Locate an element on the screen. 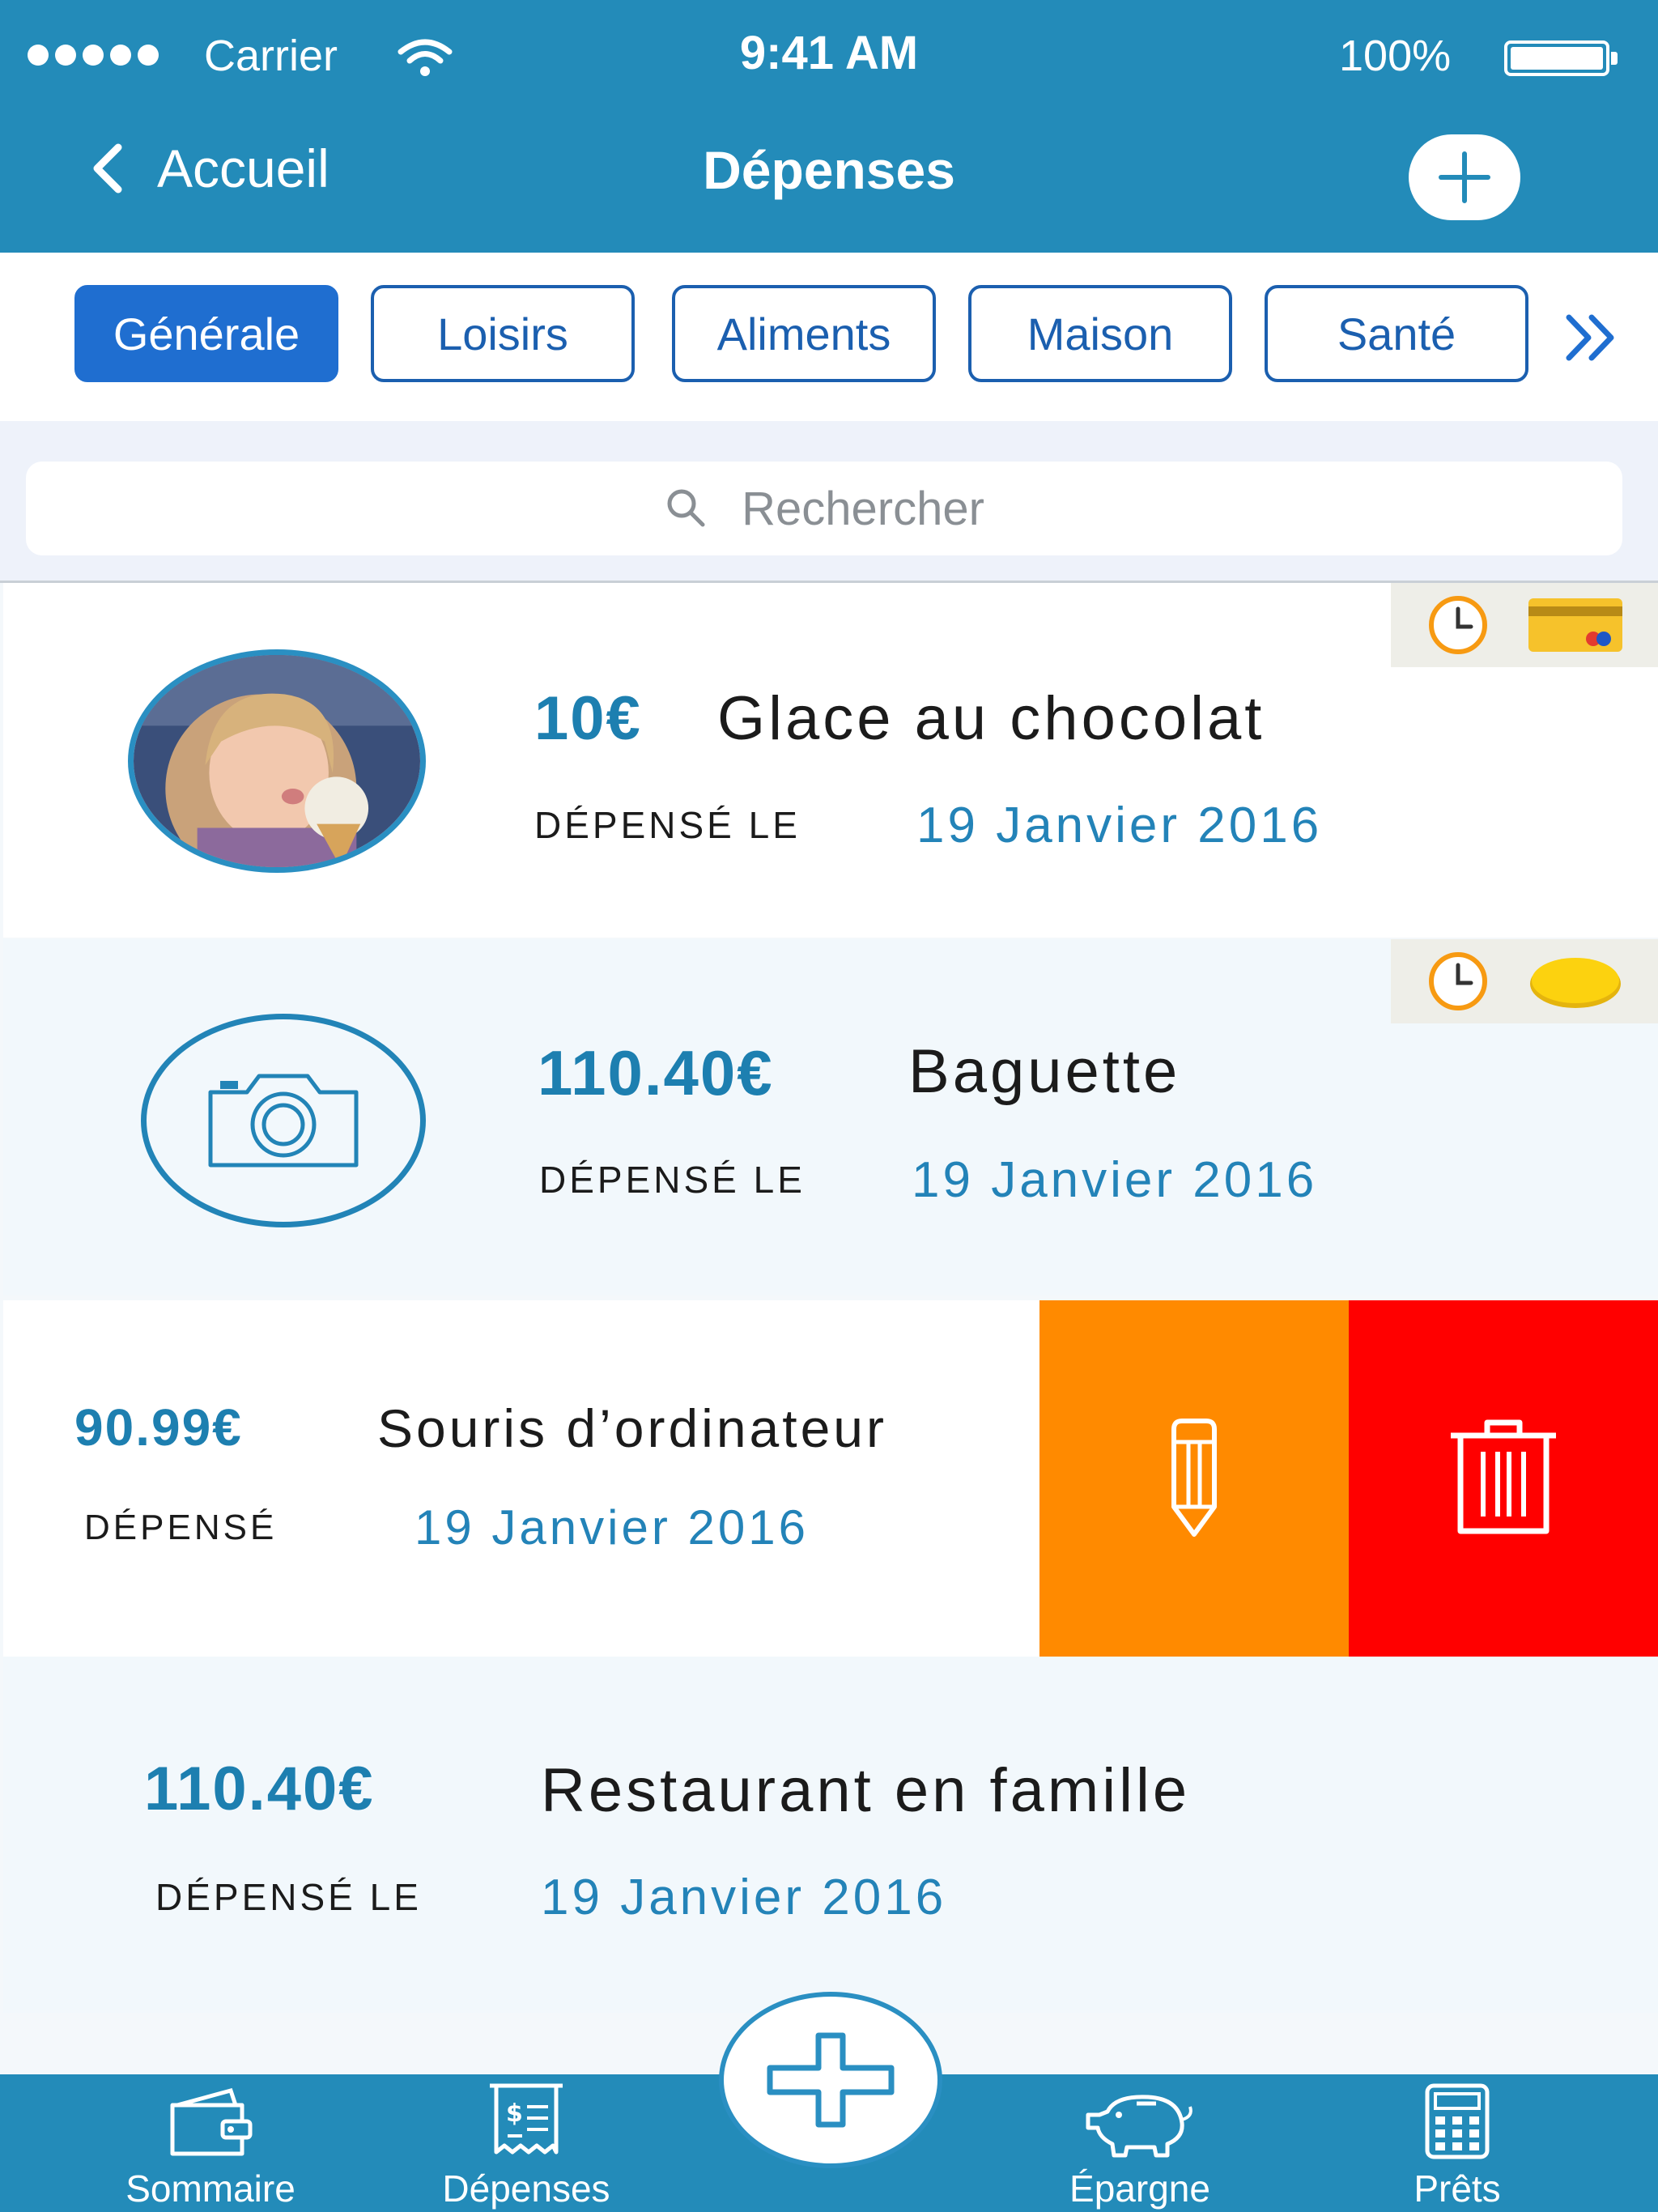 Image resolution: width=1658 pixels, height=2212 pixels. add-expense-fab is located at coordinates (830, 2080).